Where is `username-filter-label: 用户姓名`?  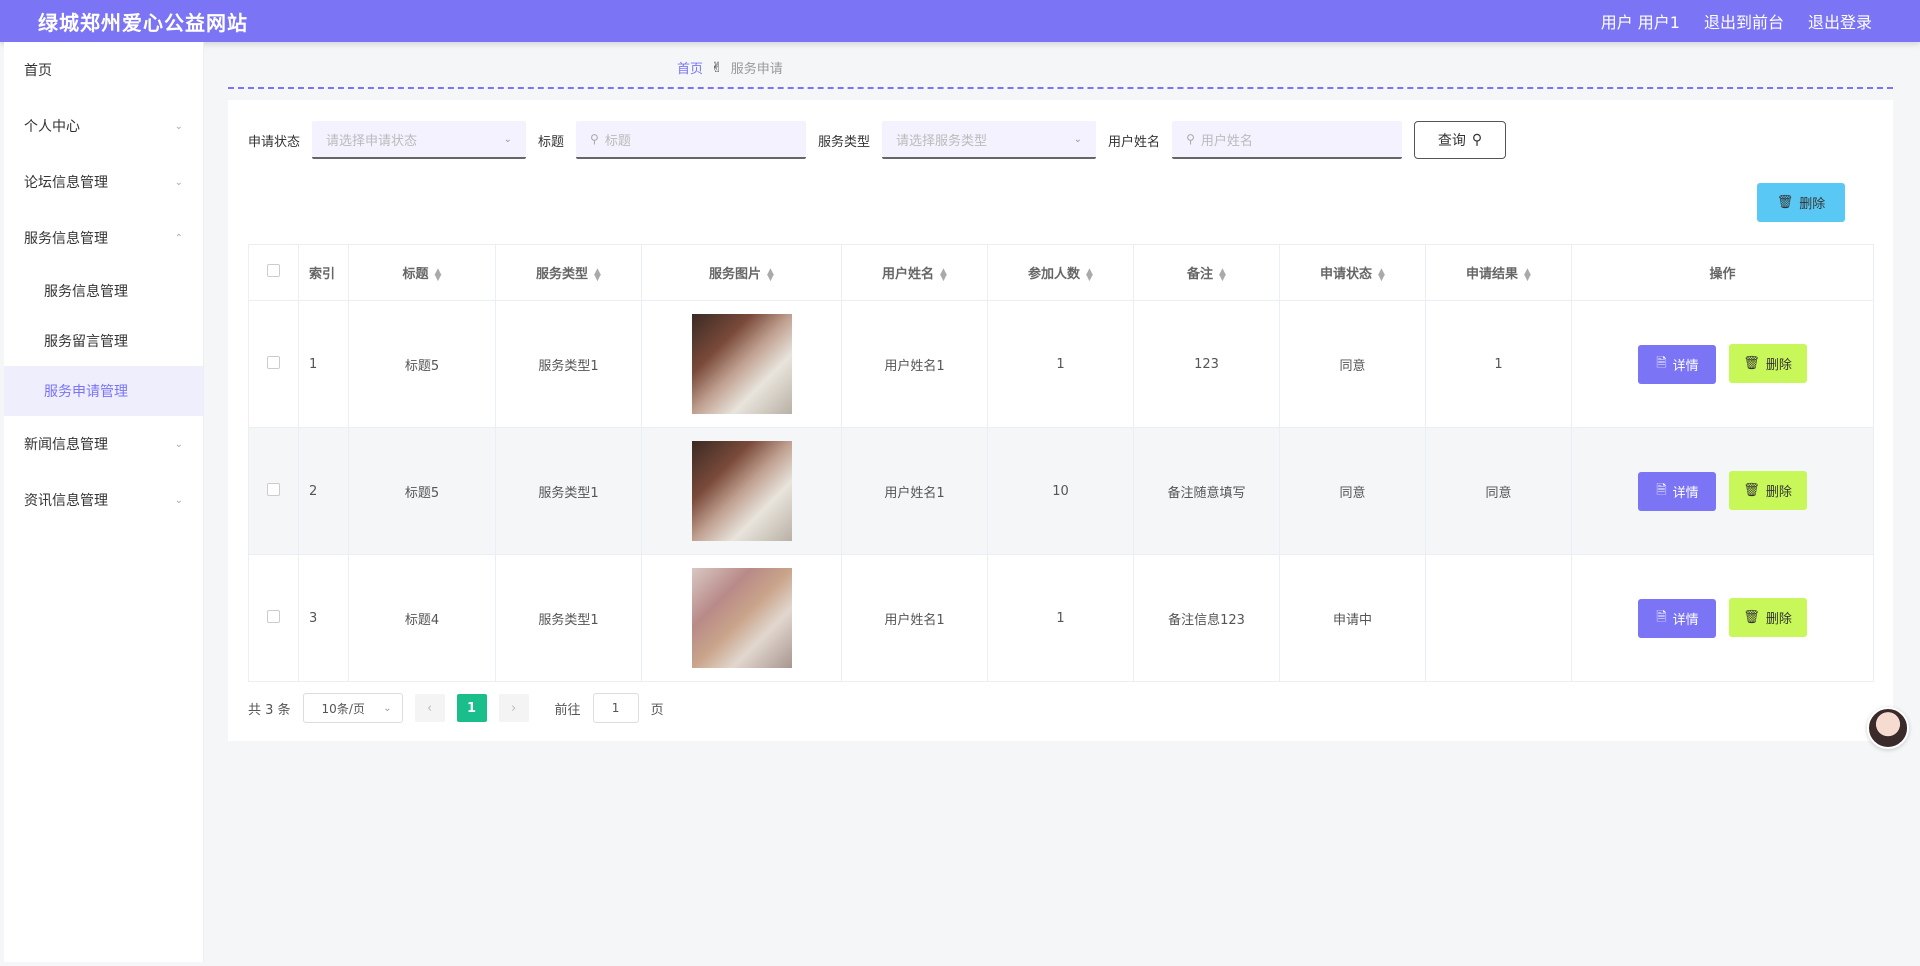
username-filter-label: 用户姓名 is located at coordinates (1134, 142).